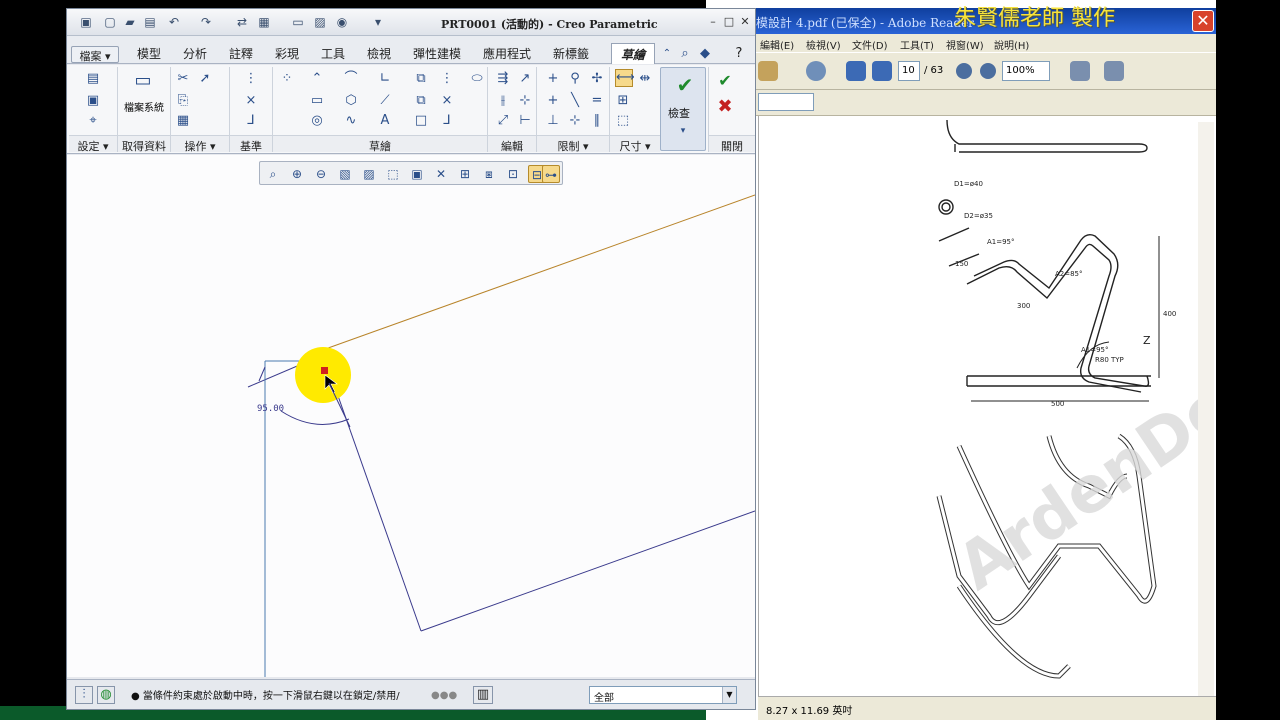 The height and width of the screenshot is (720, 1280). Describe the element at coordinates (93, 79) in the screenshot. I see `sketch-setup-icon: ▤` at that location.